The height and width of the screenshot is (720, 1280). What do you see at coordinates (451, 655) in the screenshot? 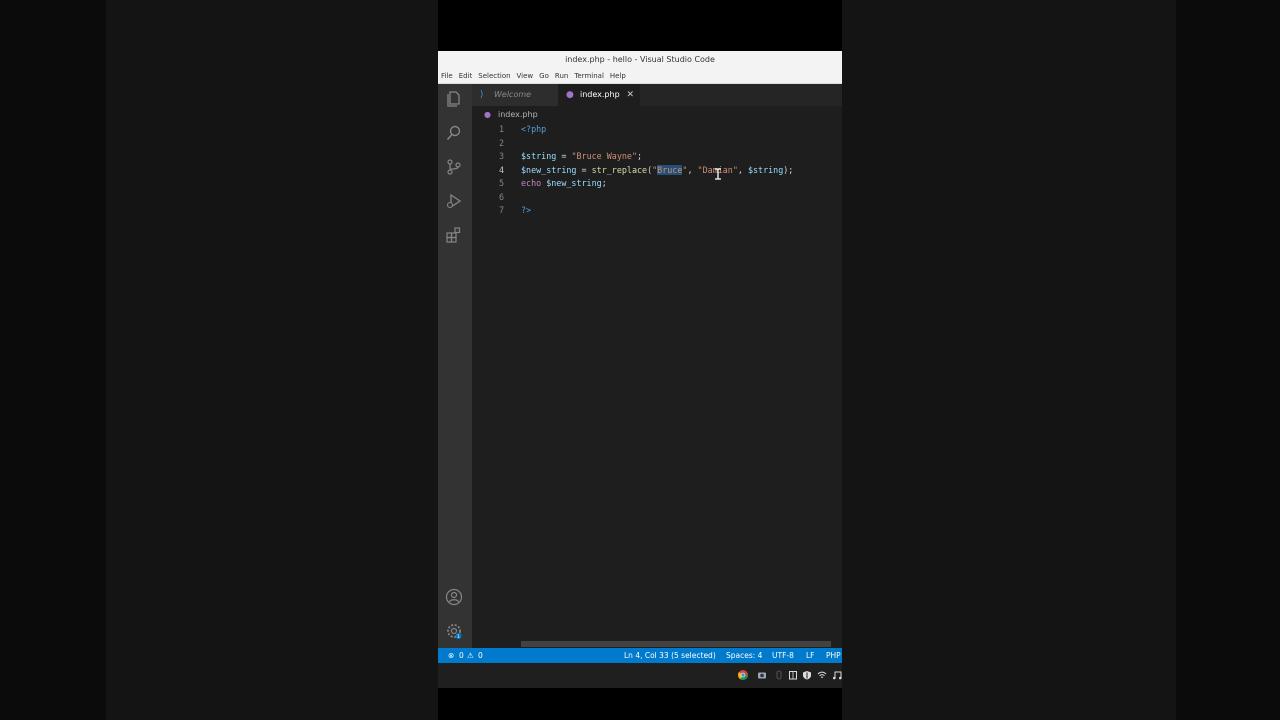
I see `error-icon: ⊗` at bounding box center [451, 655].